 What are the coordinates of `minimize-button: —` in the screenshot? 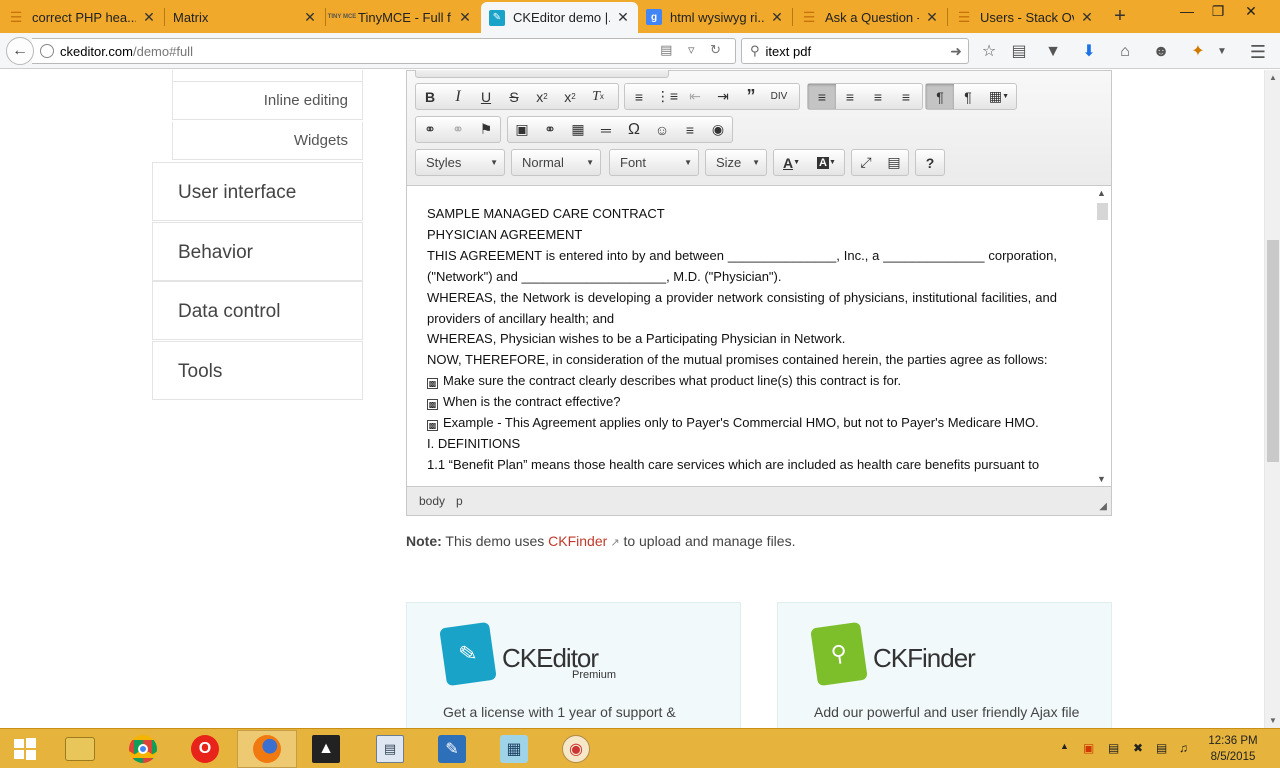 It's located at (1187, 11).